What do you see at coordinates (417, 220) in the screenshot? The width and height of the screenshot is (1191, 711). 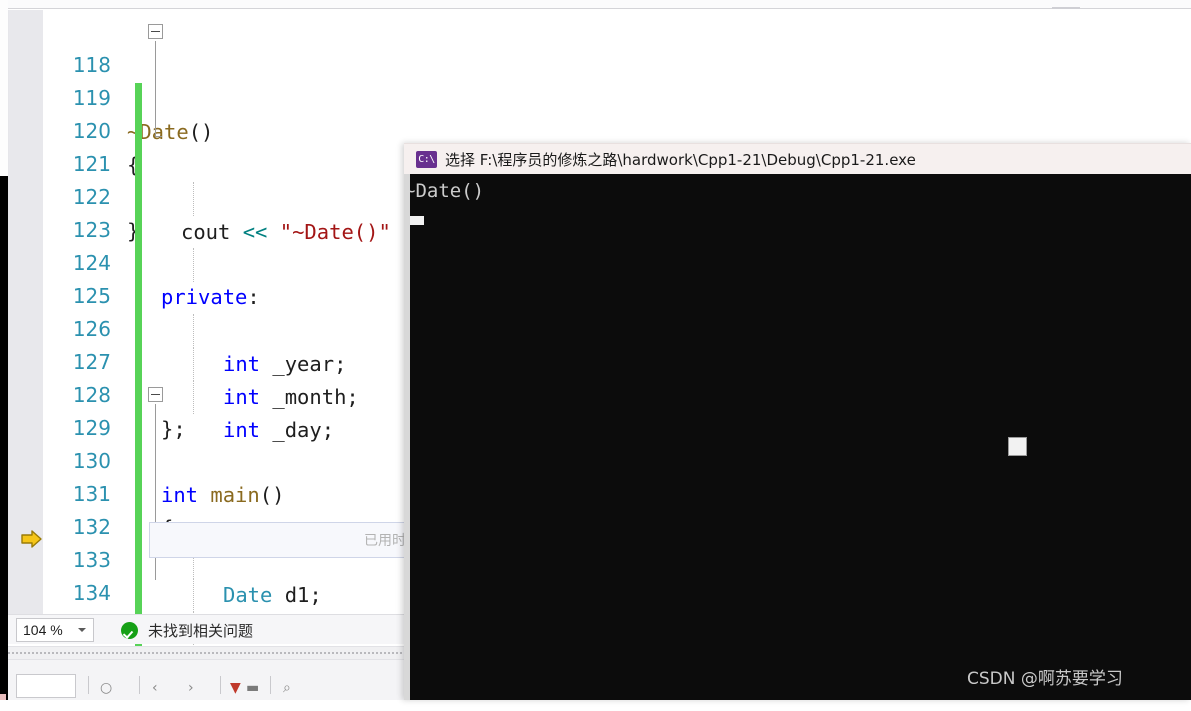 I see `console-cursor` at bounding box center [417, 220].